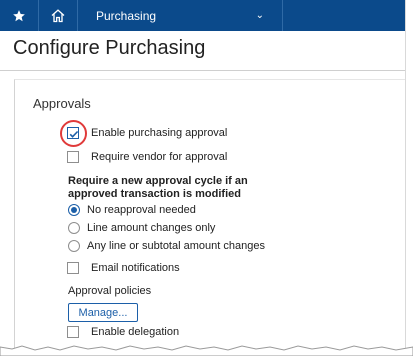 Image resolution: width=413 pixels, height=356 pixels. I want to click on favorites-button, so click(19, 15).